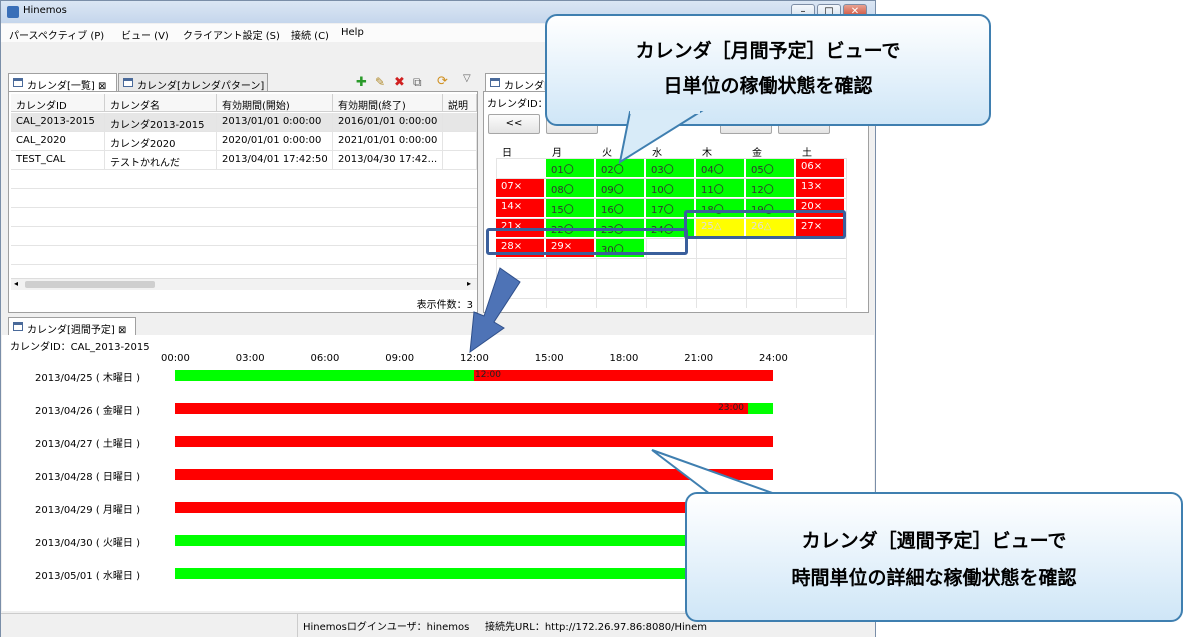  Describe the element at coordinates (934, 557) in the screenshot. I see `weekly-callout: カレンダ［週間予定］ビューで 時間単位の詳細な稼働状態を確認` at that location.